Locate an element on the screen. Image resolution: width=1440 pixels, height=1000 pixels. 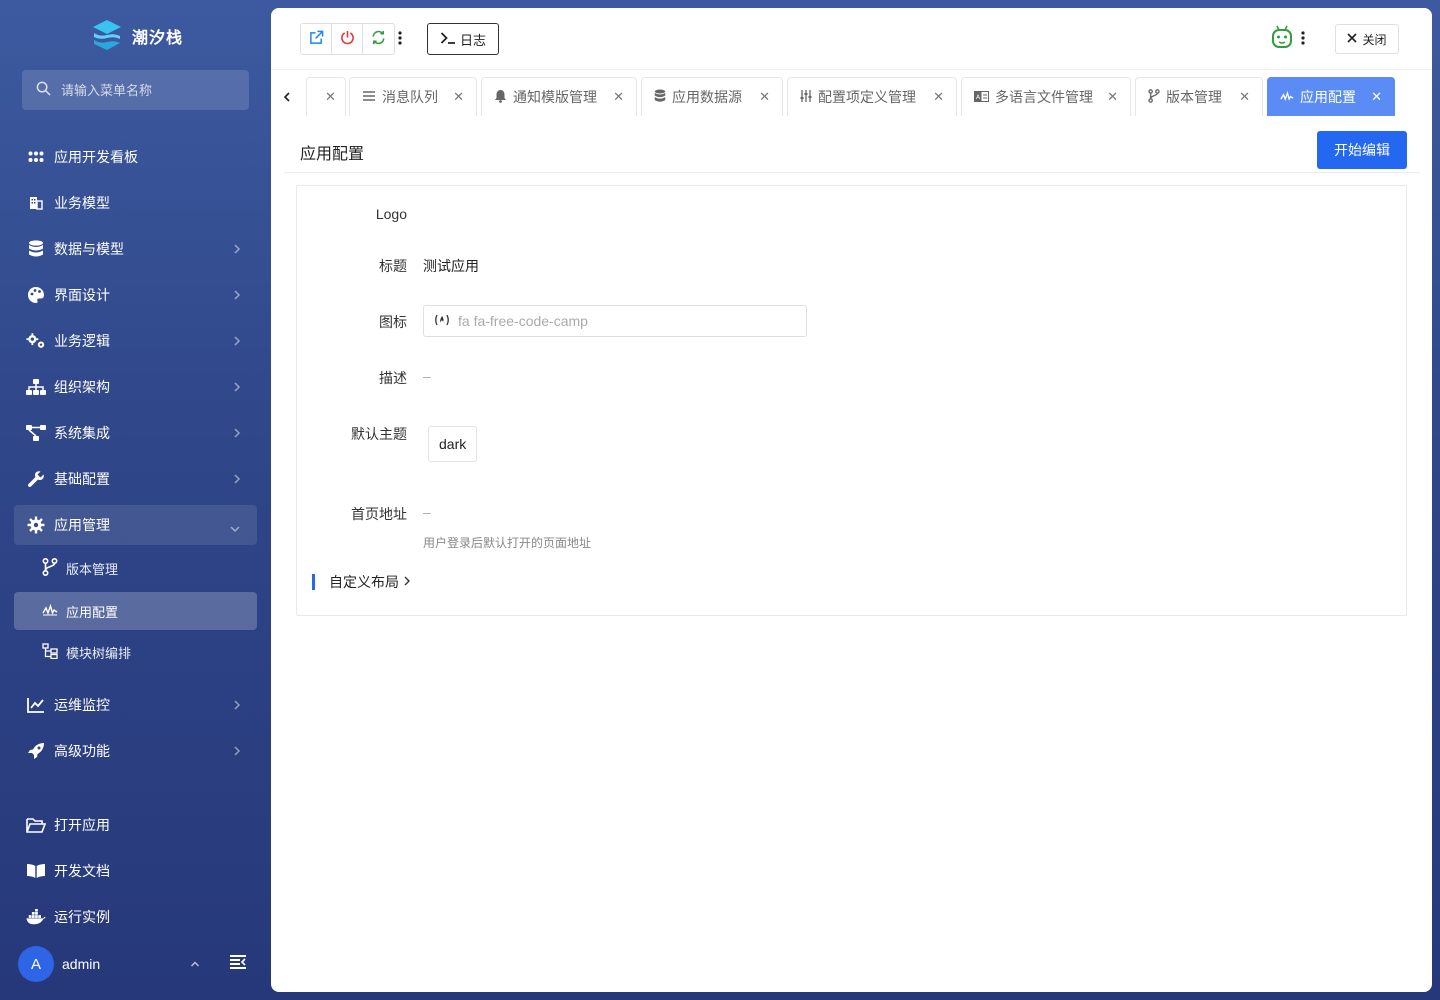
tab-notify-template: 通知模版管理 ✕ is located at coordinates (559, 96).